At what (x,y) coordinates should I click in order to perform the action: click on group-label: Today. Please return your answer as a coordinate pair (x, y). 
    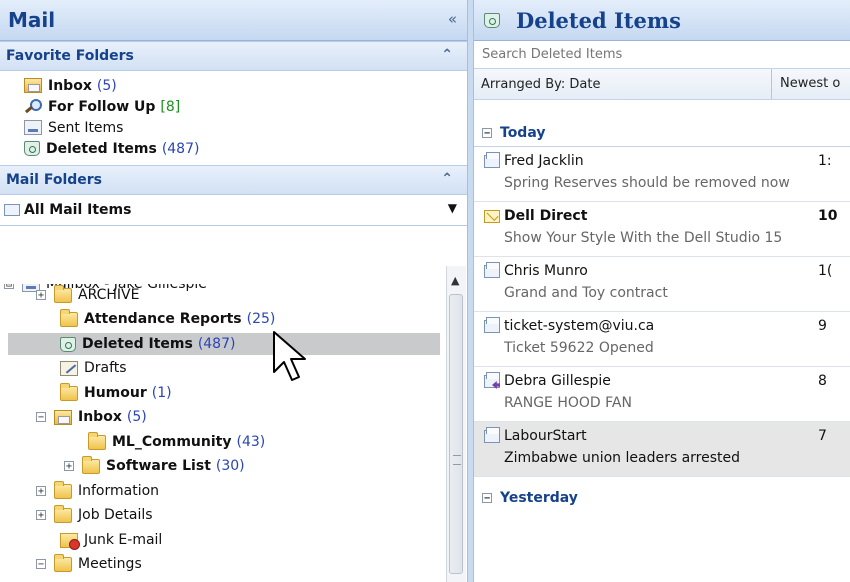
    Looking at the image, I should click on (523, 133).